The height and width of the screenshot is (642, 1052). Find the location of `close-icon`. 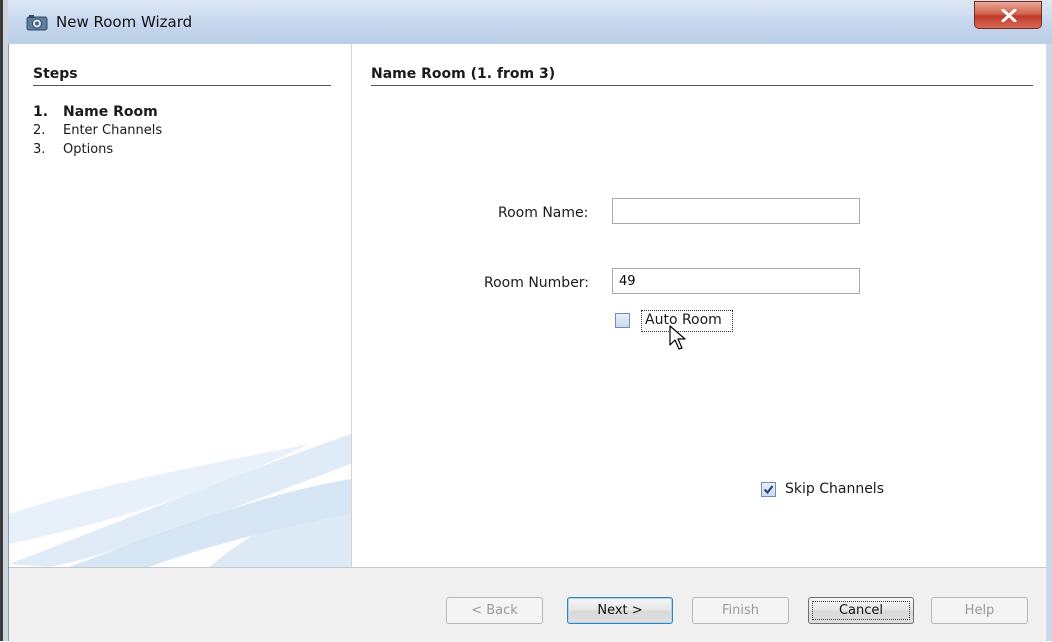

close-icon is located at coordinates (1009, 15).